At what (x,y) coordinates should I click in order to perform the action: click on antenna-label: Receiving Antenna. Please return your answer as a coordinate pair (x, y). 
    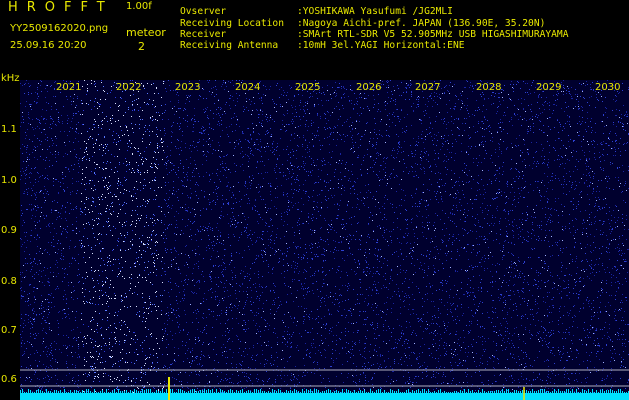
    Looking at the image, I should click on (229, 45).